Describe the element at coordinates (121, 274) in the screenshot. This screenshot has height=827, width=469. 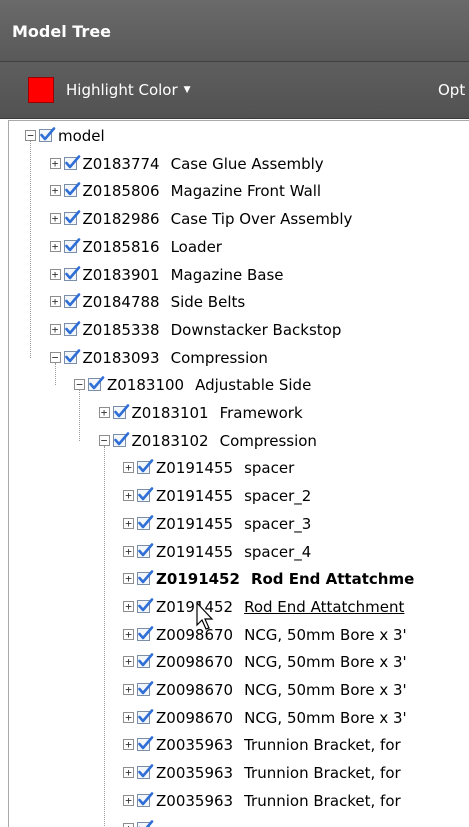
I see `node-part-number: Z0183901` at that location.